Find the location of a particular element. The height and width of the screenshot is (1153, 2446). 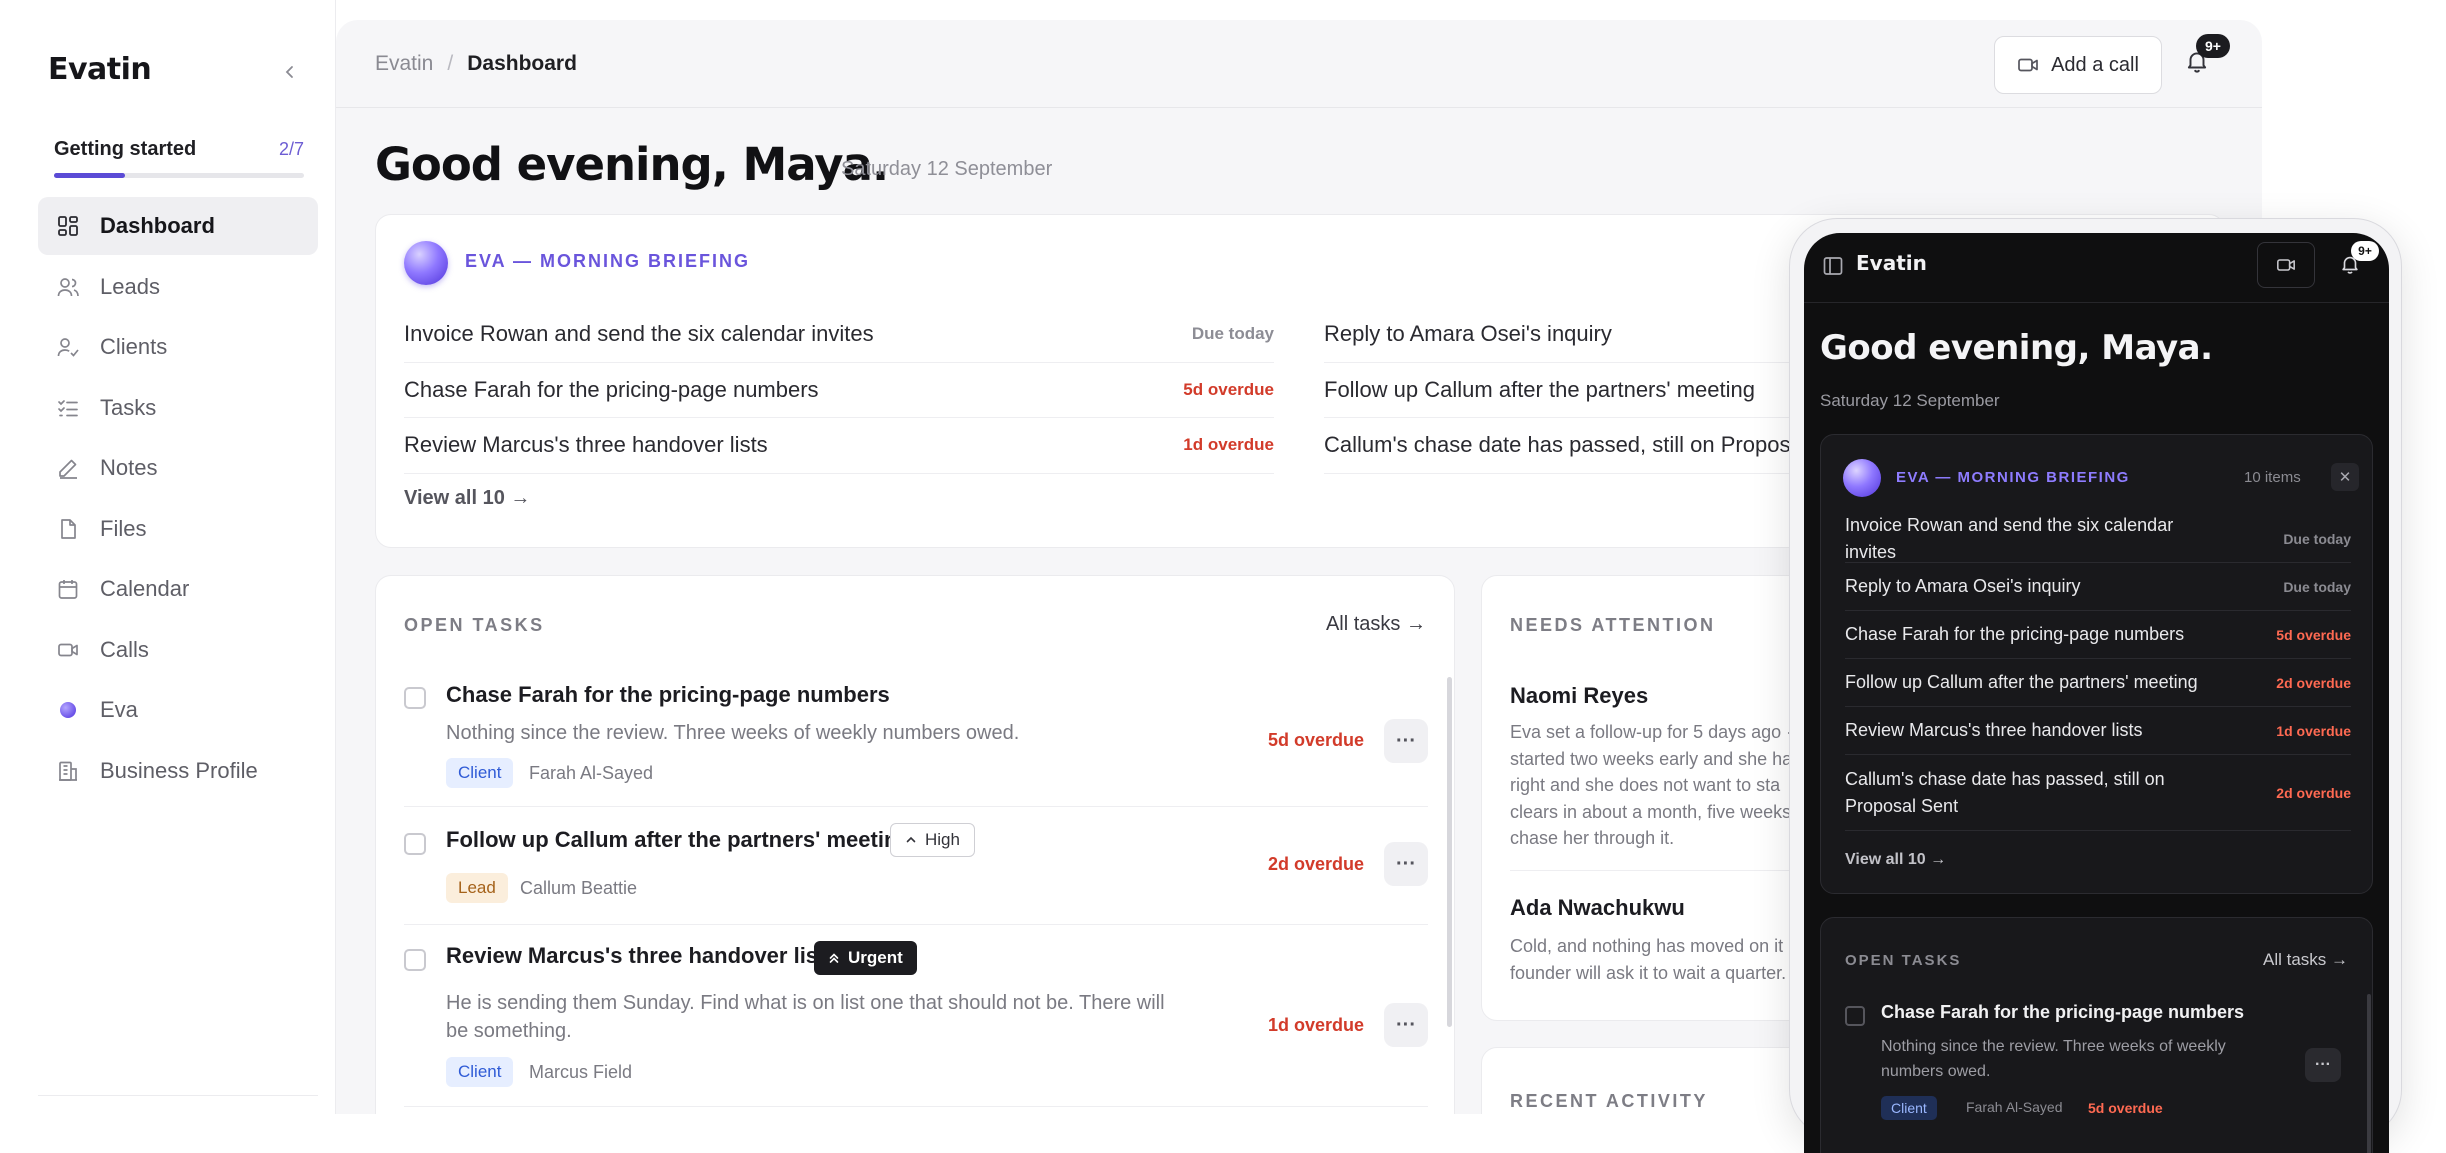

mobile-open-tasks-title: OPEN TASKS is located at coordinates (1903, 960).